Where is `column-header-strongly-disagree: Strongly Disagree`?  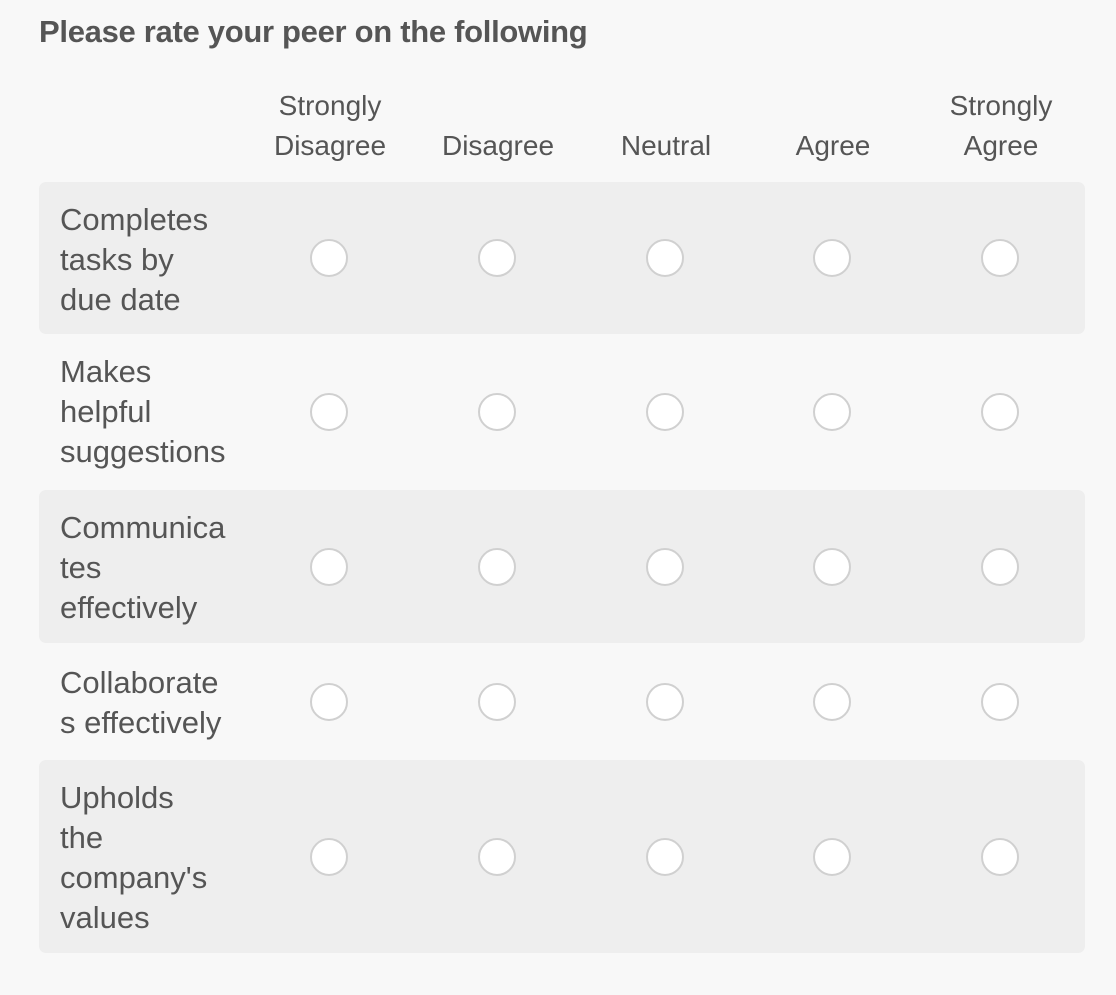
column-header-strongly-disagree: Strongly Disagree is located at coordinates (330, 126).